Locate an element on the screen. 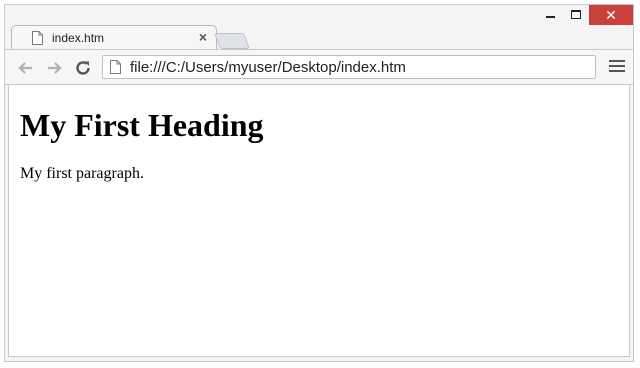  arrow-right-icon is located at coordinates (55, 68).